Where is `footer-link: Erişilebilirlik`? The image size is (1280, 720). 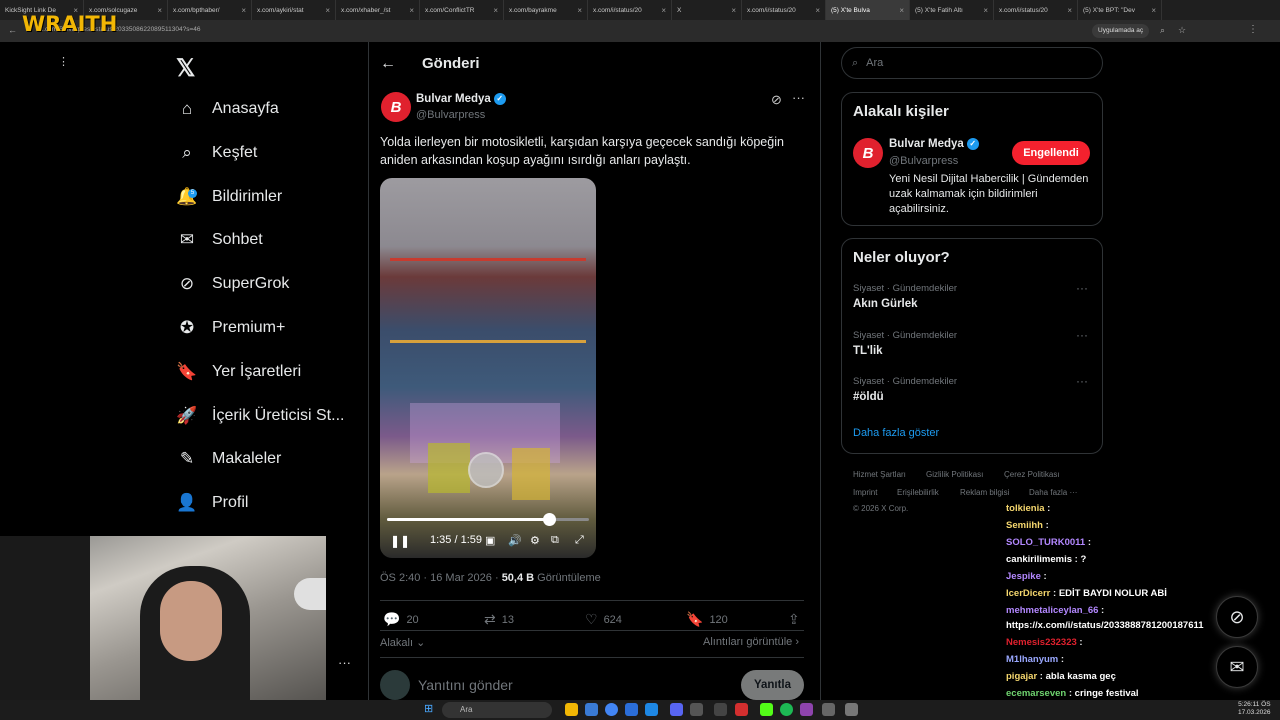 footer-link: Erişilebilirlik is located at coordinates (918, 492).